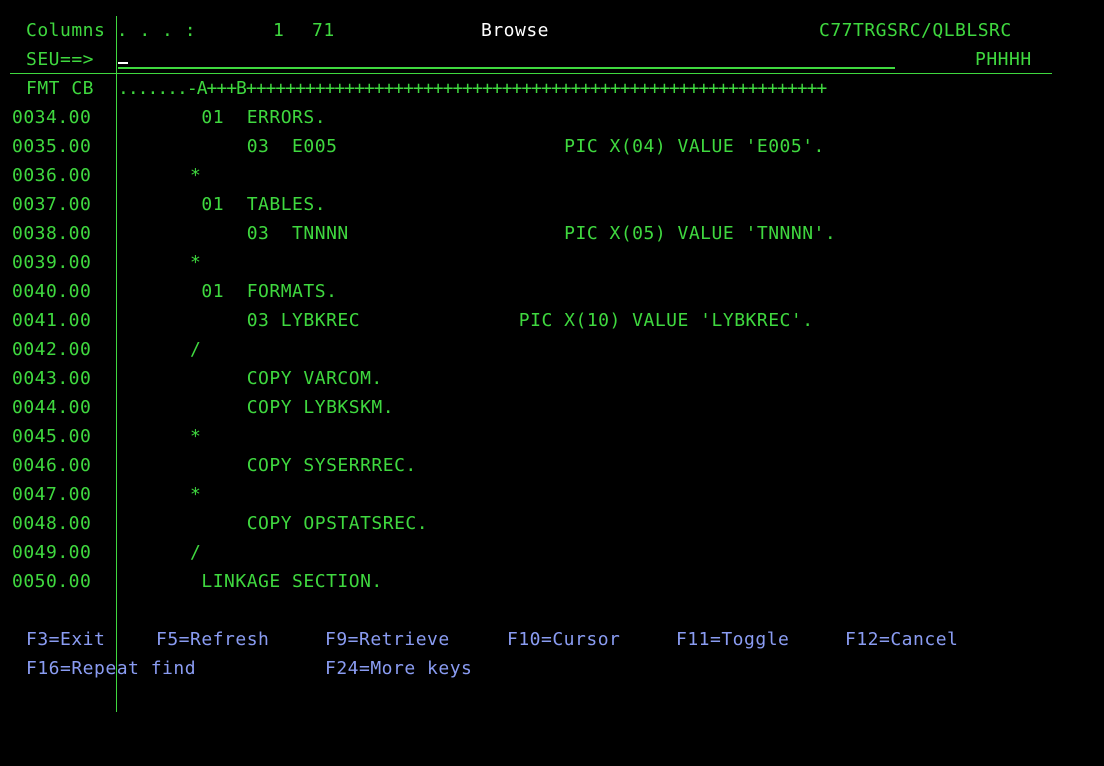 The height and width of the screenshot is (766, 1104). What do you see at coordinates (563, 640) in the screenshot?
I see `f10-cursor-key: F10=Cursor` at bounding box center [563, 640].